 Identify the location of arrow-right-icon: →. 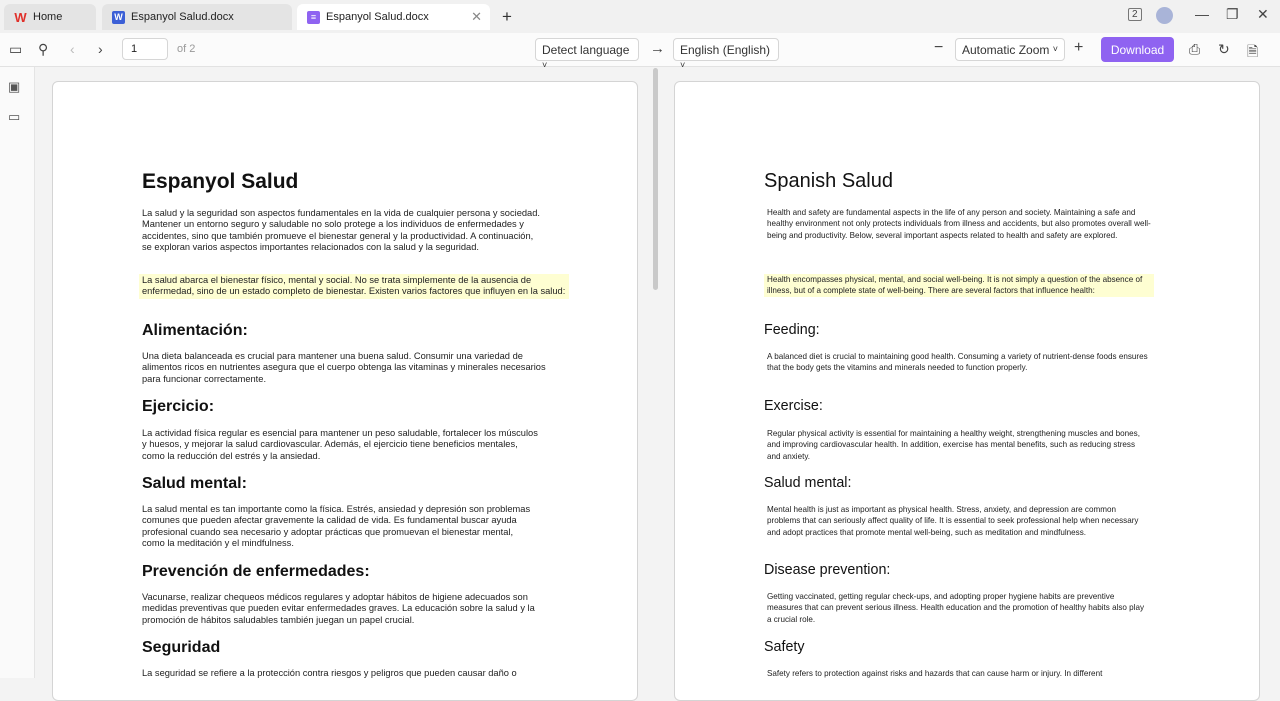
(657, 48).